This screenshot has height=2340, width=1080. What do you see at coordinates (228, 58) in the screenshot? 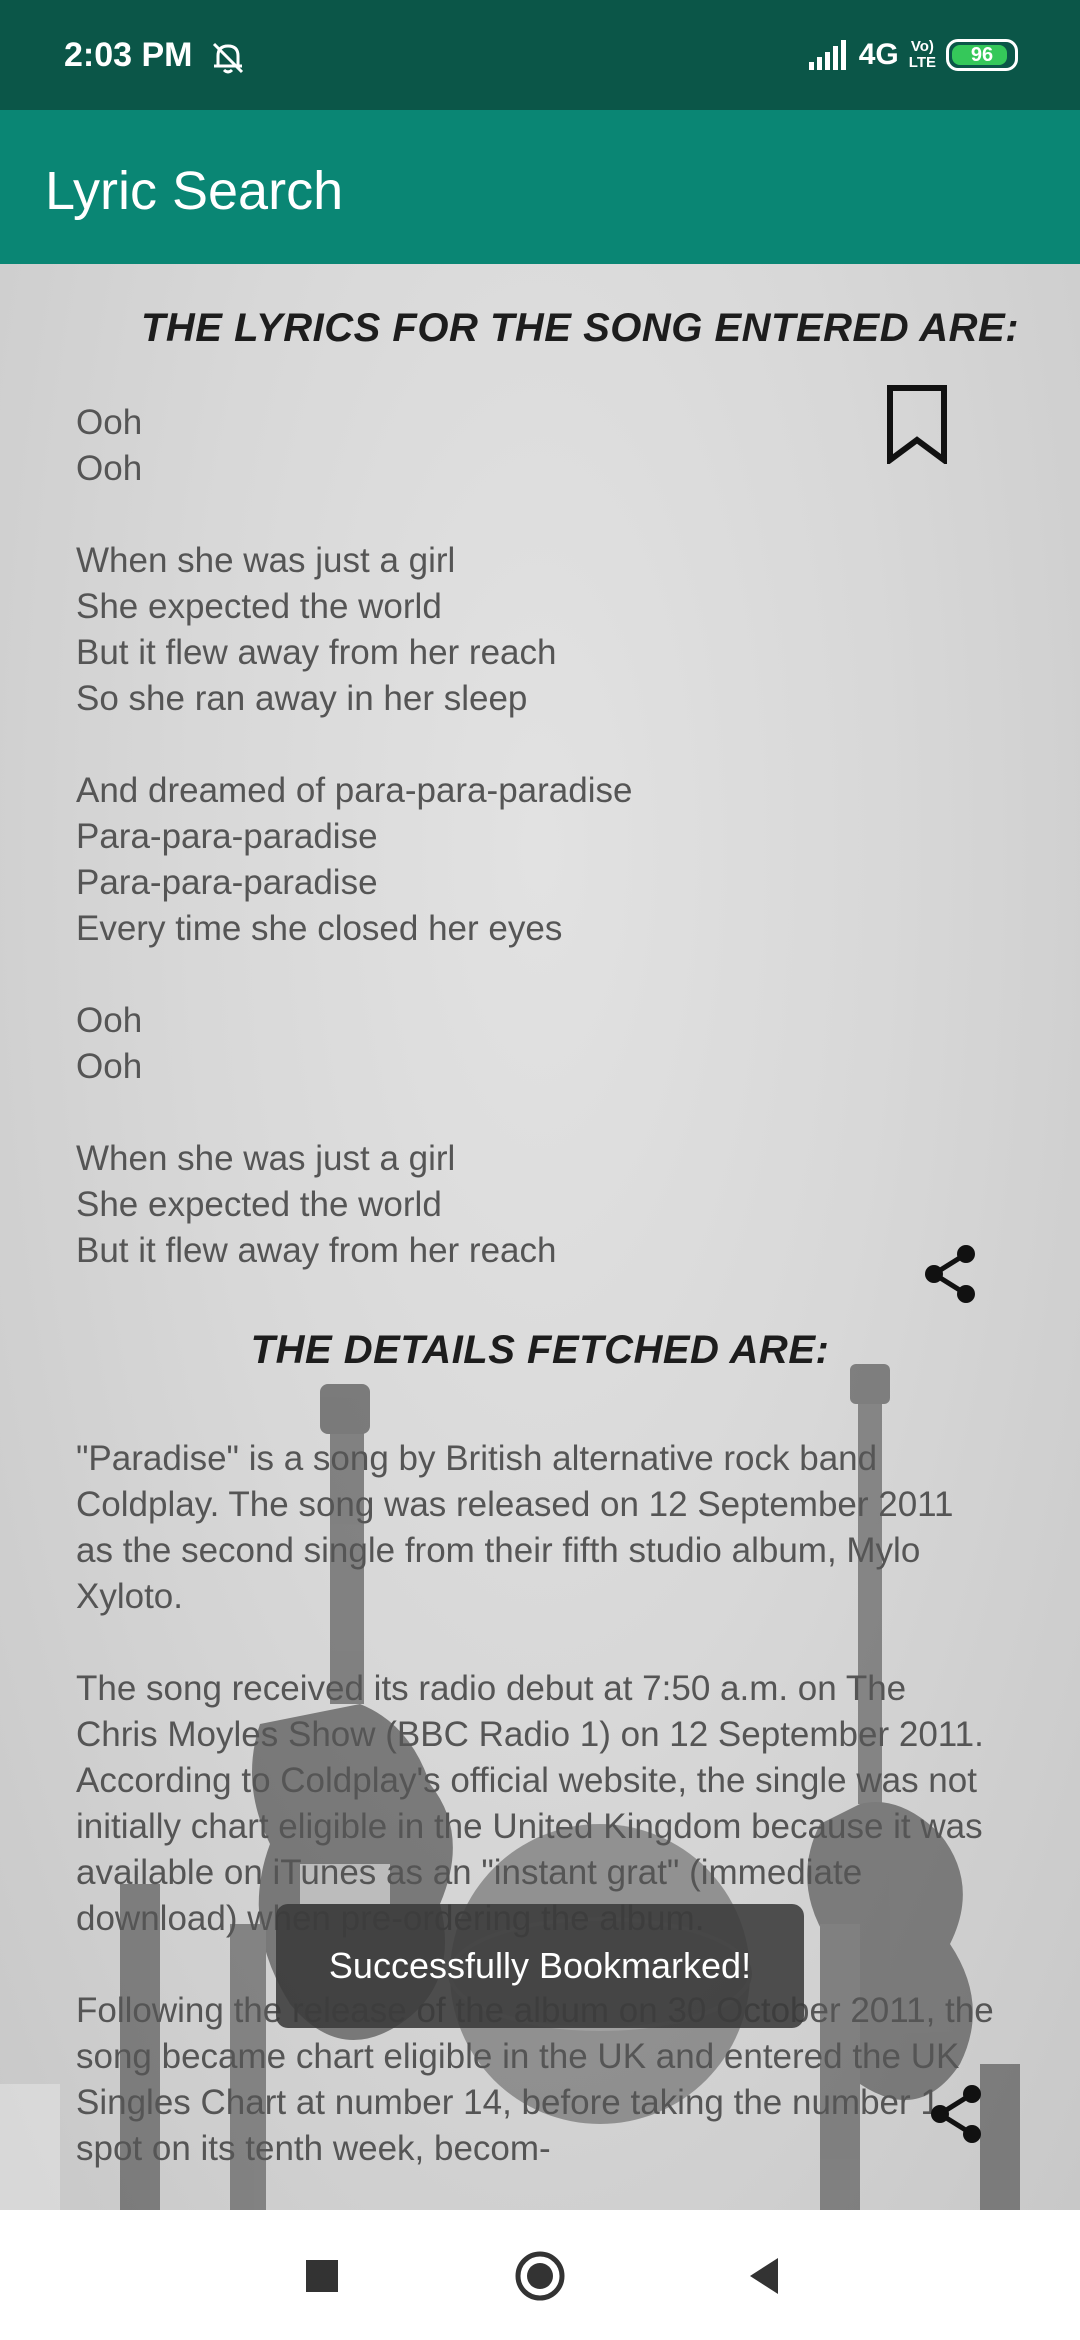
I see `bell-off-icon` at bounding box center [228, 58].